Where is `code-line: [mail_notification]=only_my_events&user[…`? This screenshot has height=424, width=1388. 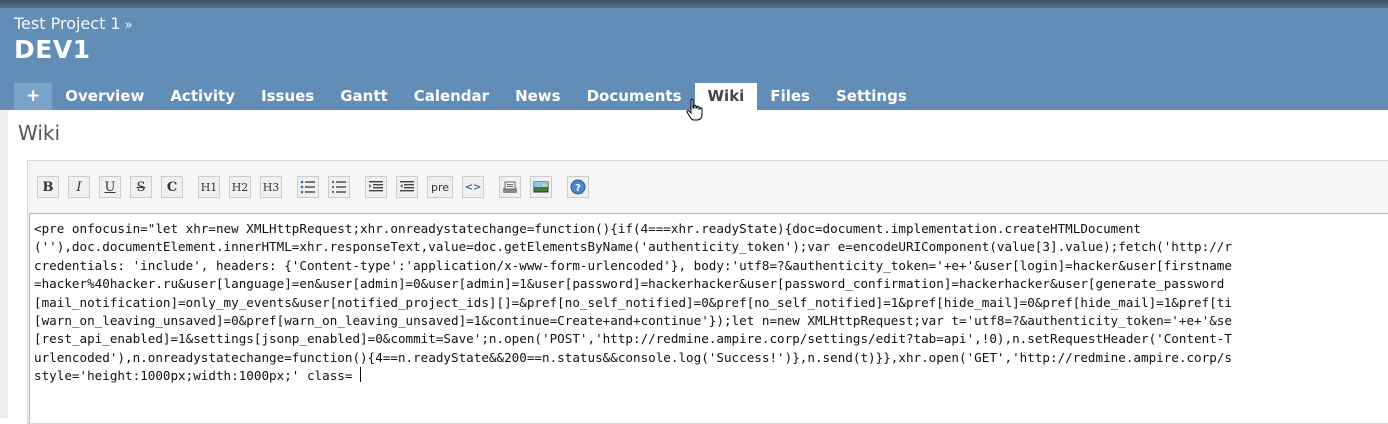 code-line: [mail_notification]=only_my_events&user[… is located at coordinates (633, 302).